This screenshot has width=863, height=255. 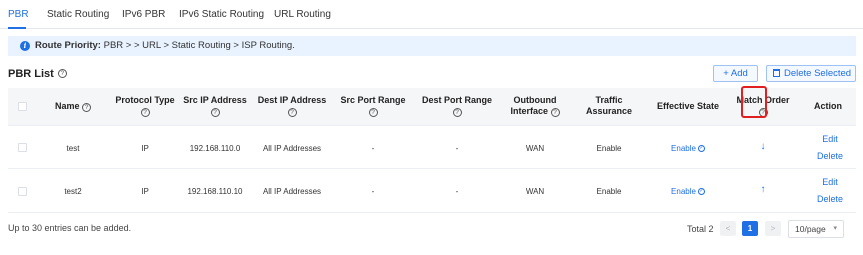 I want to click on select-all-checkbox, so click(x=22, y=106).